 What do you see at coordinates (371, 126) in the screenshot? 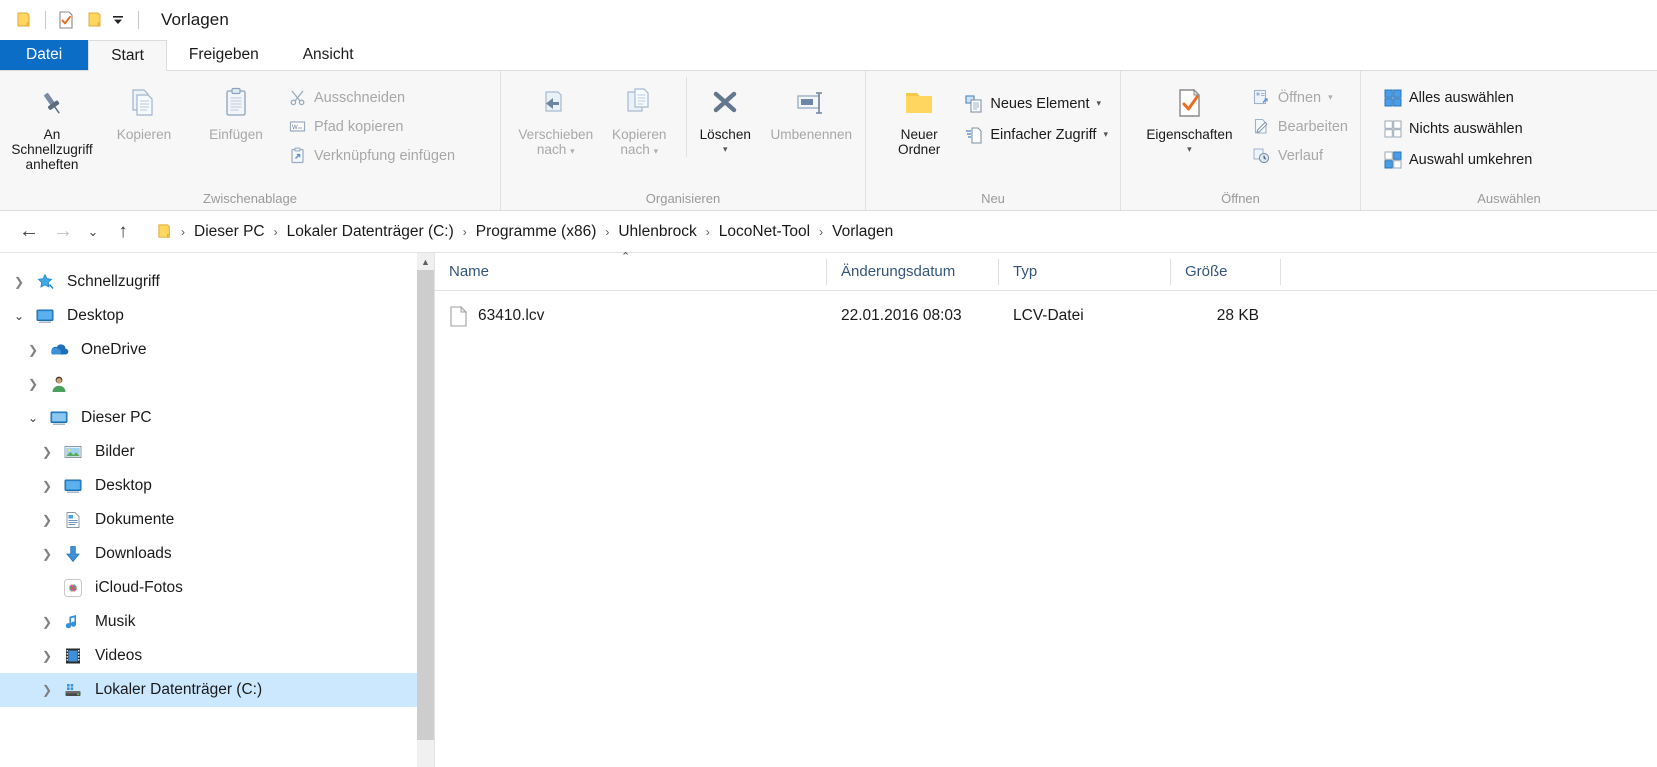
I see `copy-path-button: W Pfad kopieren` at bounding box center [371, 126].